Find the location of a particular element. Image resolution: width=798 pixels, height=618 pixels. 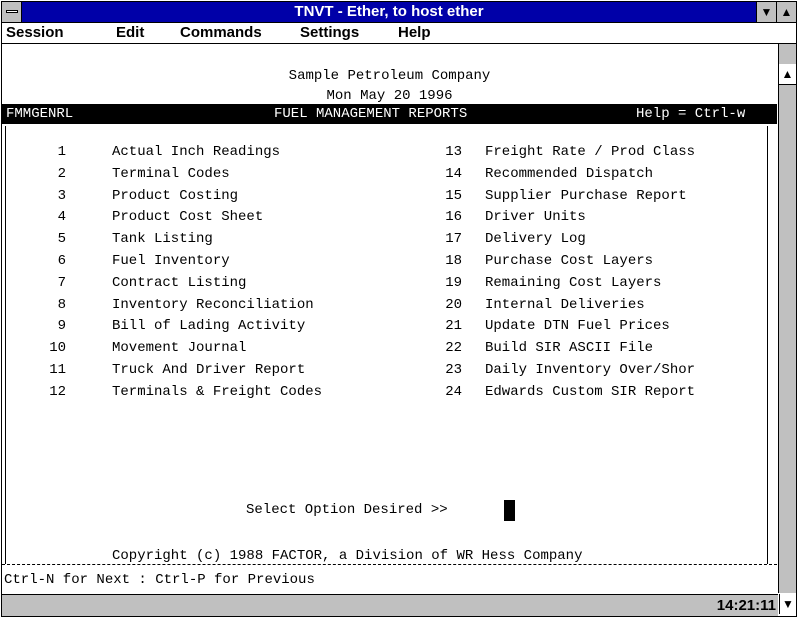

option-label: Contract Listing is located at coordinates (179, 283).